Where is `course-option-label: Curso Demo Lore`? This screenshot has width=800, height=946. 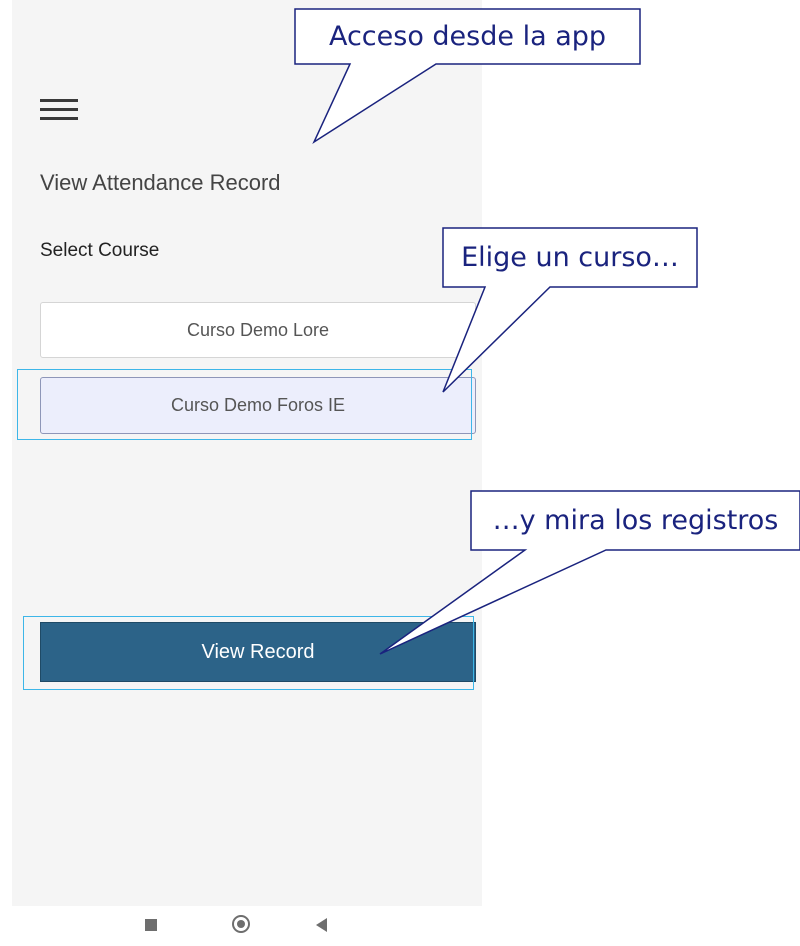
course-option-label: Curso Demo Lore is located at coordinates (258, 329).